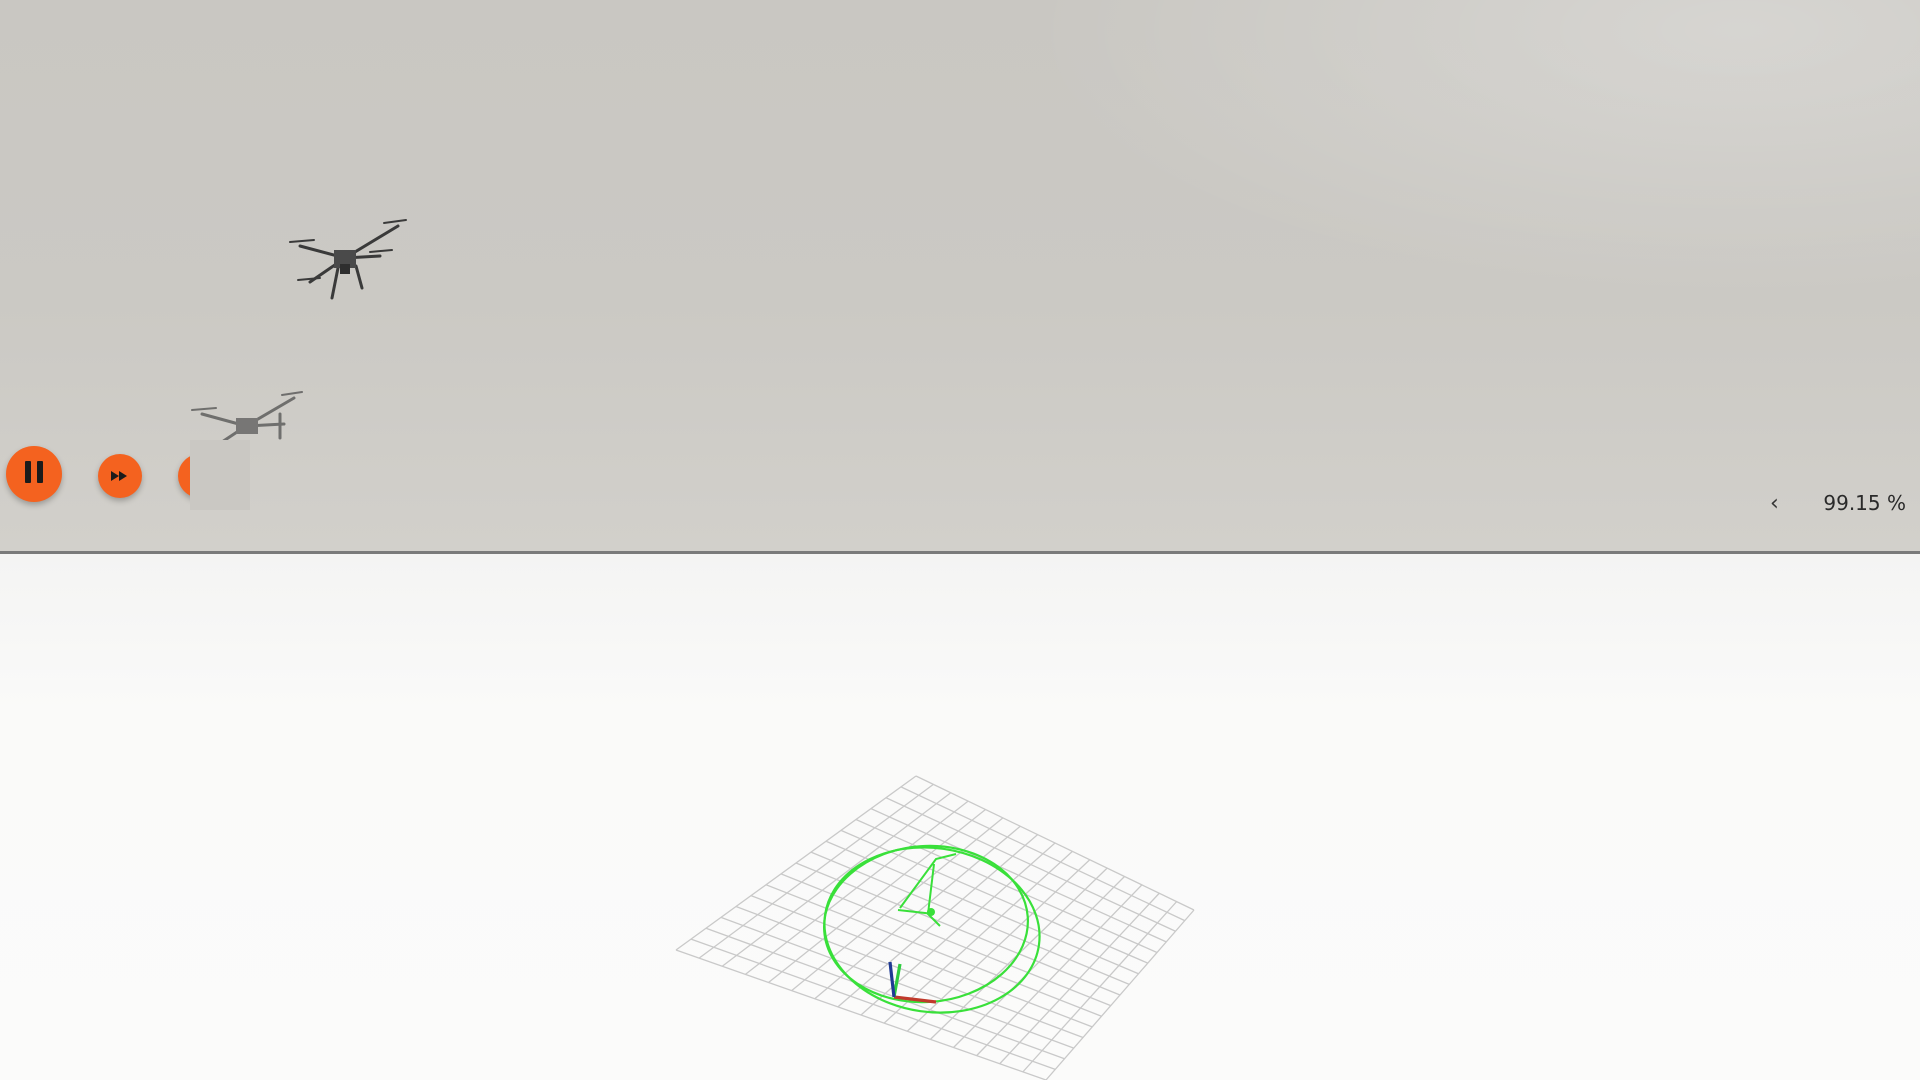  I want to click on chevron-left-icon: ‹, so click(1774, 503).